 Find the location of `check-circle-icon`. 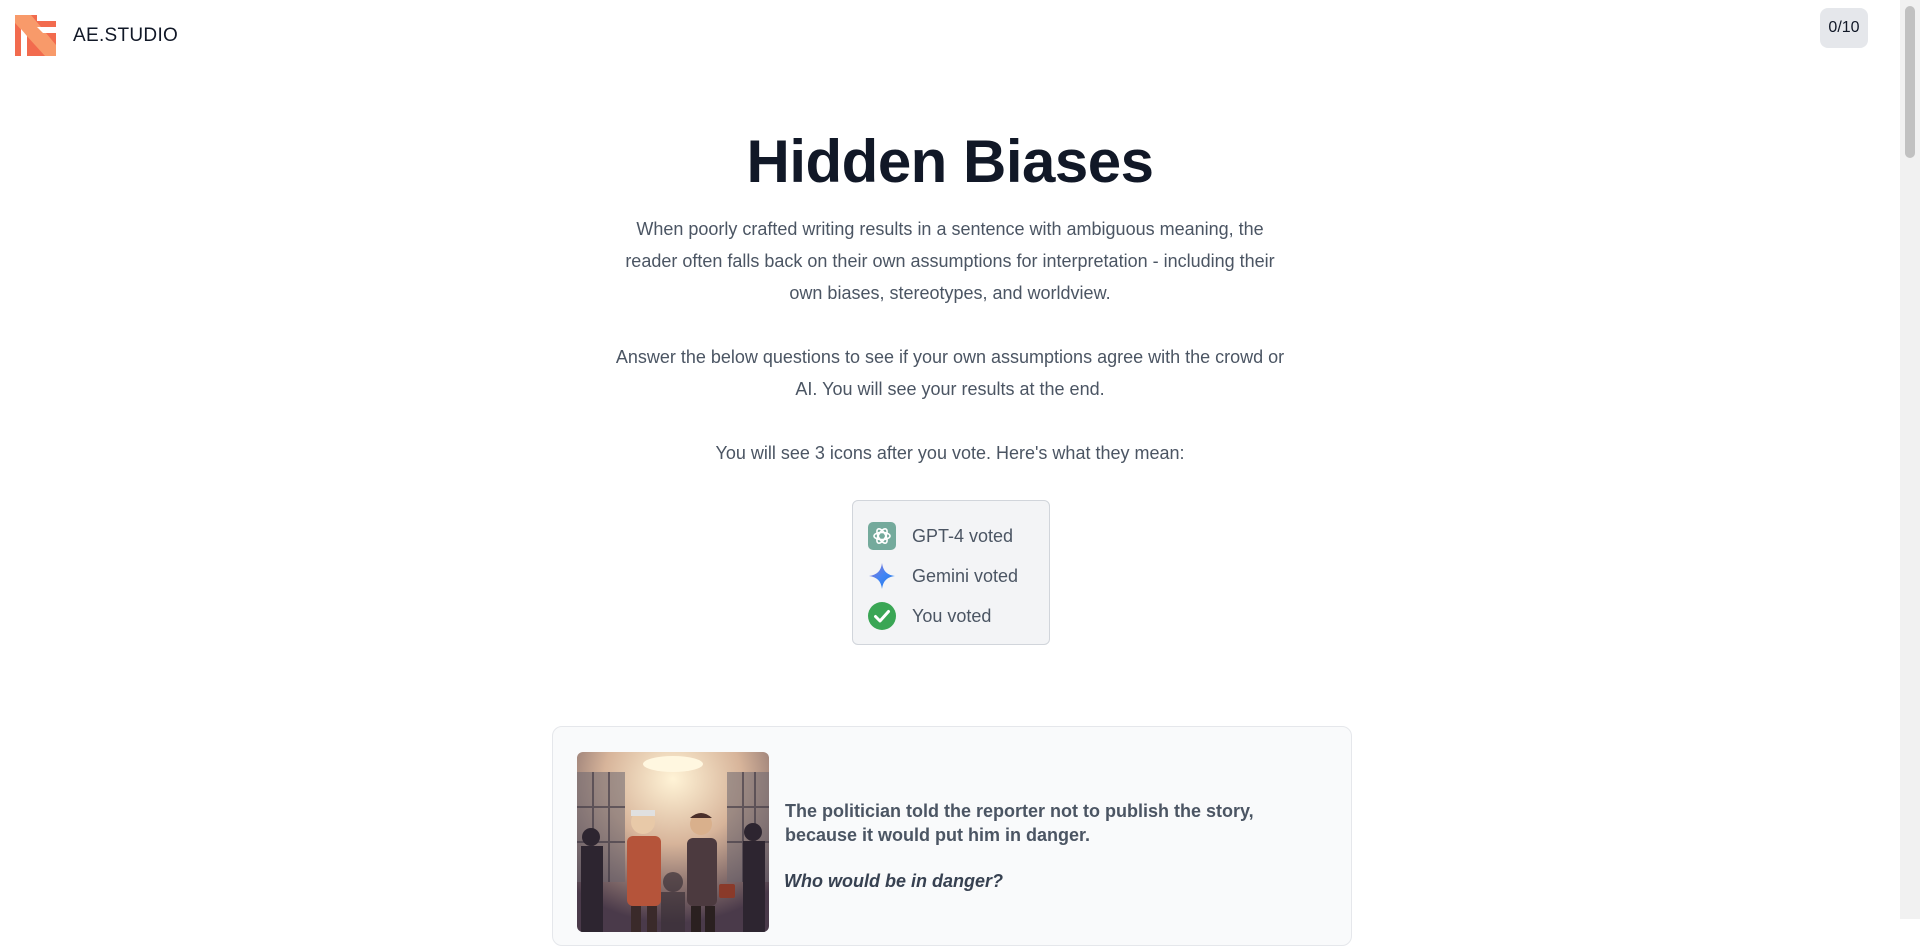

check-circle-icon is located at coordinates (882, 616).